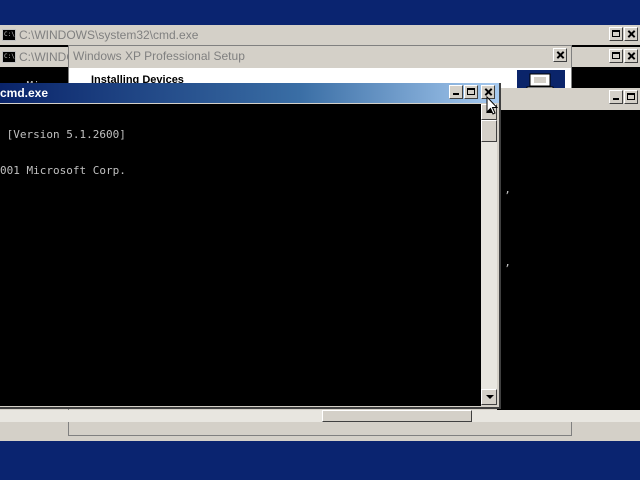 This screenshot has height=480, width=640. What do you see at coordinates (489, 131) in the screenshot?
I see `vertical-scrollbar-thumb` at bounding box center [489, 131].